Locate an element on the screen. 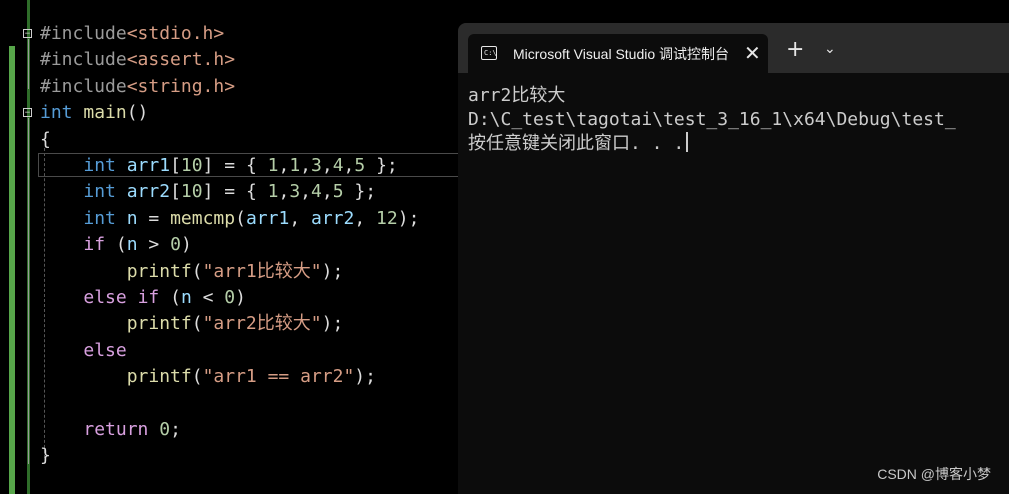 This screenshot has width=1009, height=494. code-line: #include<assert.h> is located at coordinates (137, 60).